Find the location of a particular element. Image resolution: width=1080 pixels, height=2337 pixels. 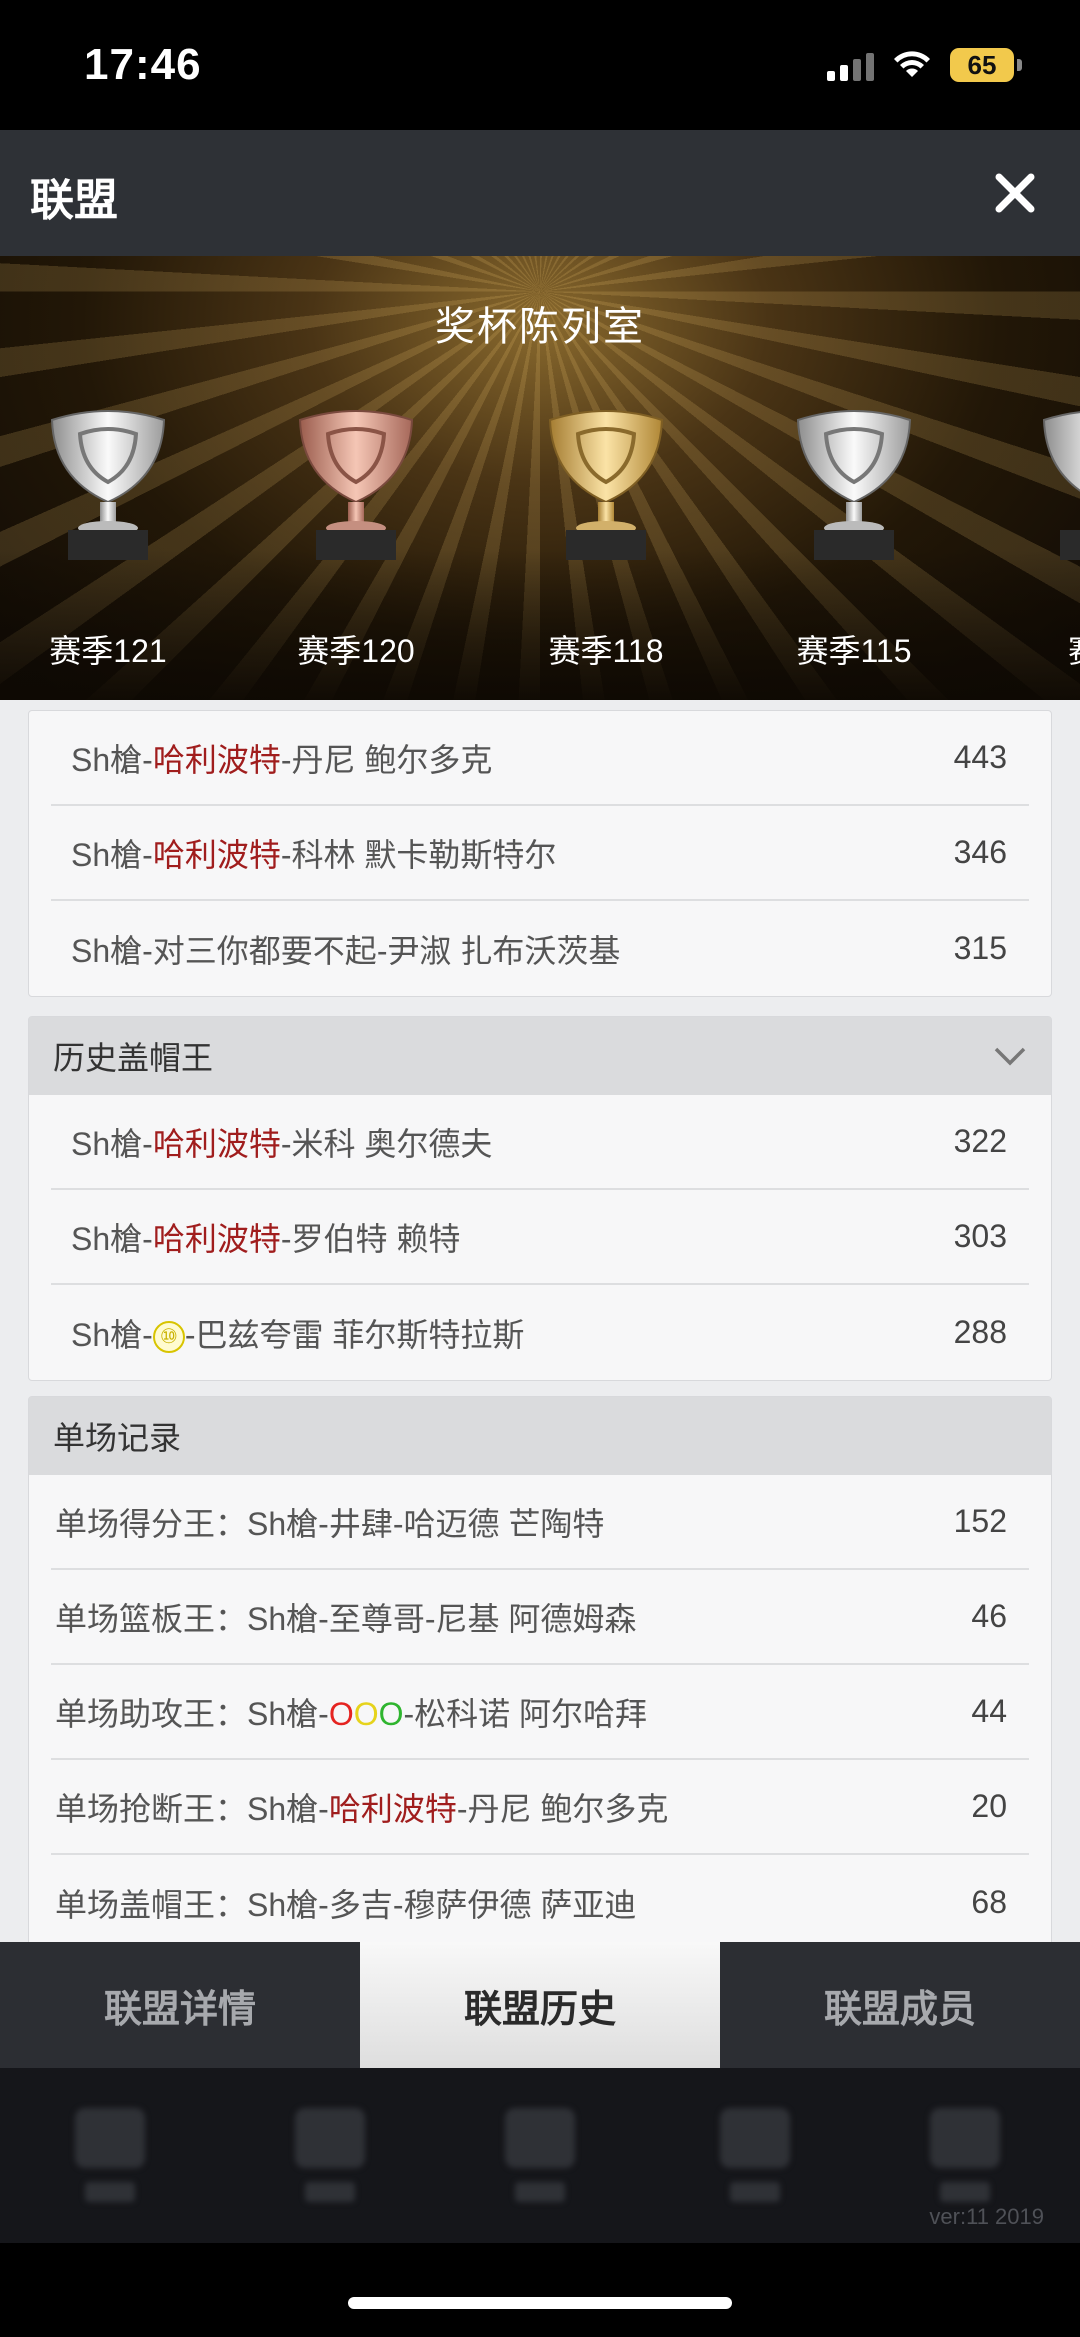

list-item: Sh槍-哈利波特-罗伯特 赖特 303 is located at coordinates (540, 1237).